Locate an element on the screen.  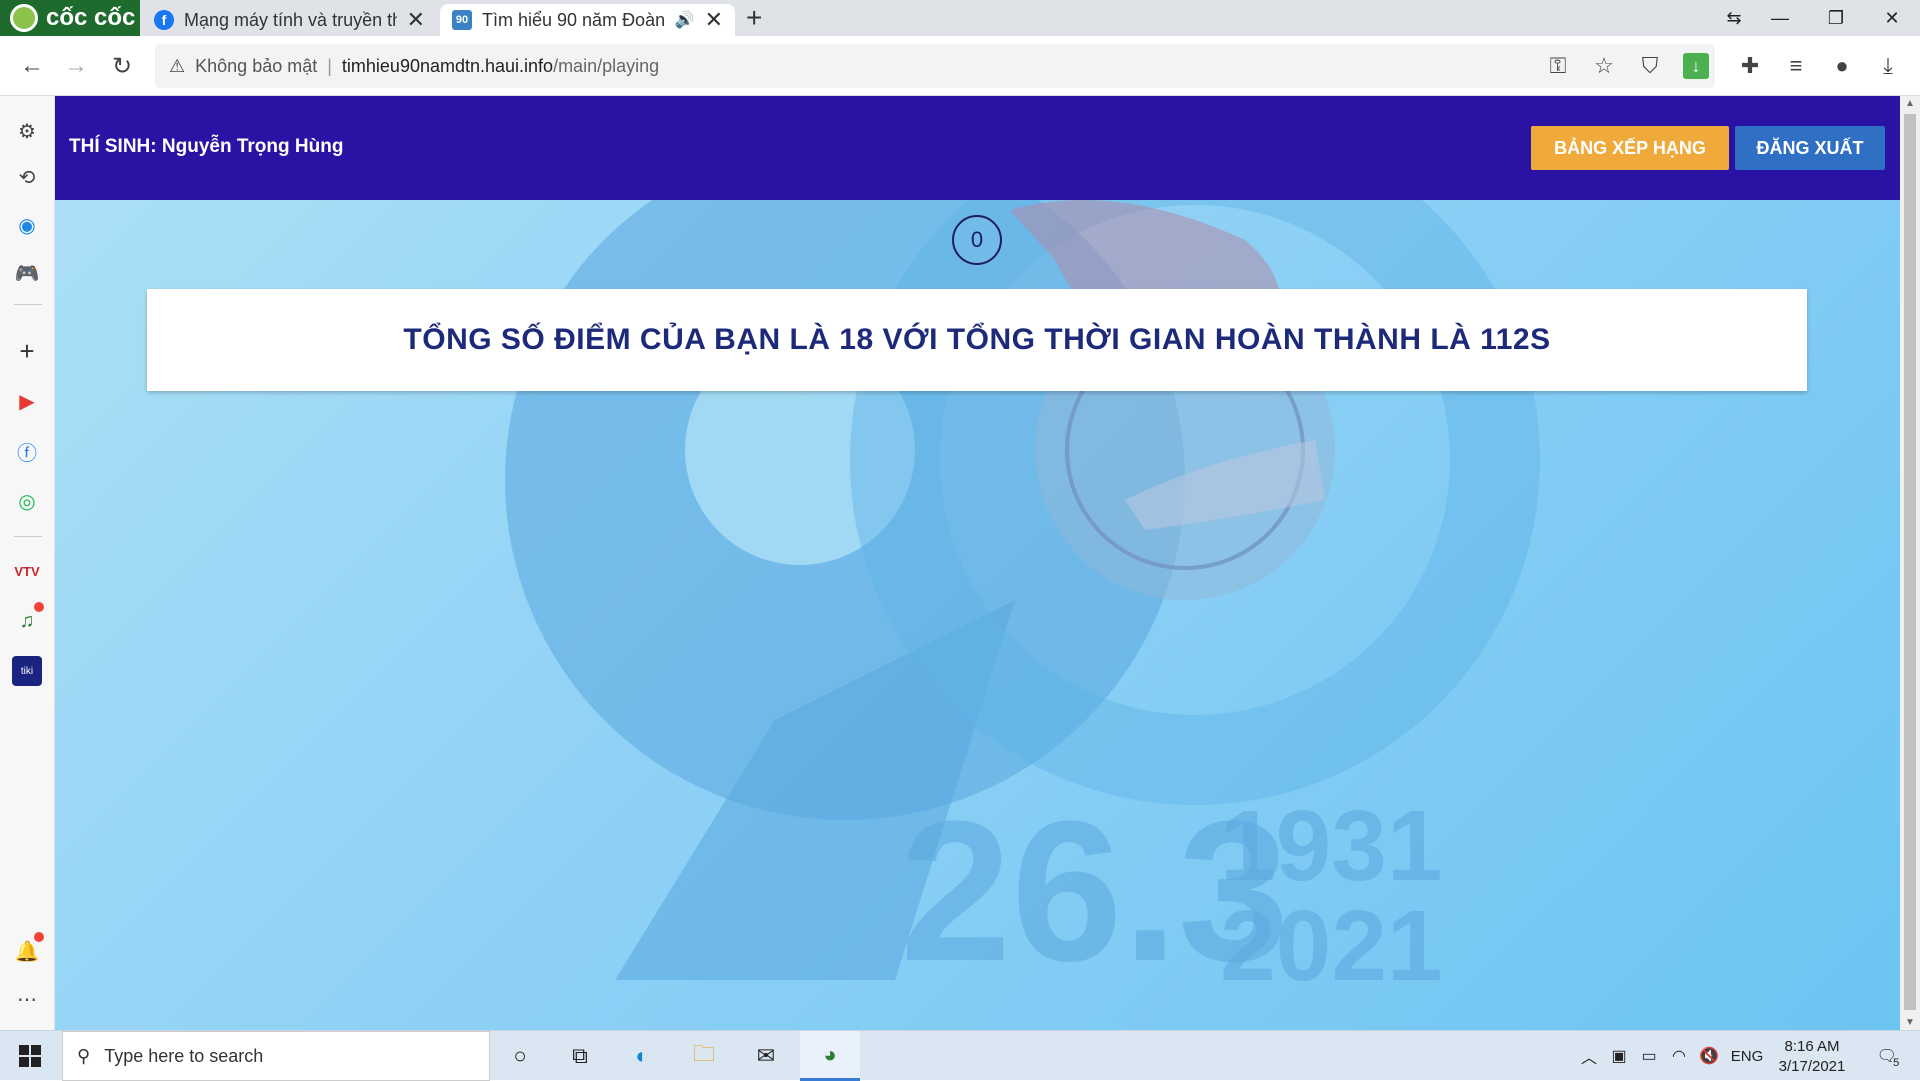
youtube-icon: ▶ is located at coordinates (27, 401).